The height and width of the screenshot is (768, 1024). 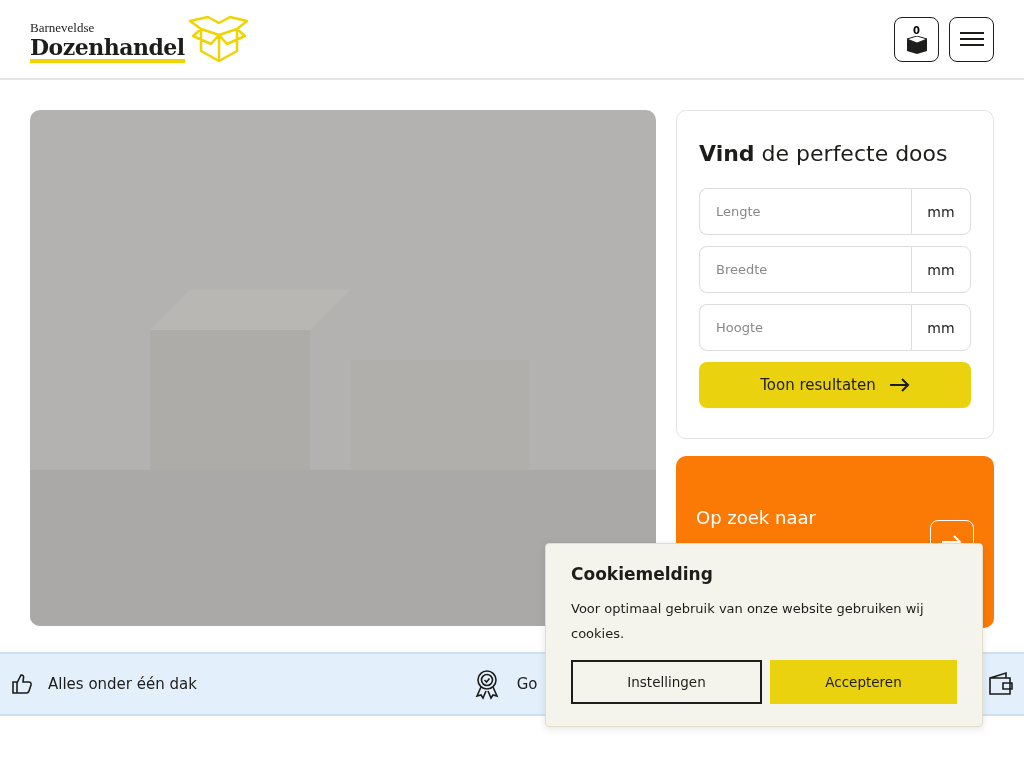 I want to click on wallet-icon, so click(x=1000, y=684).